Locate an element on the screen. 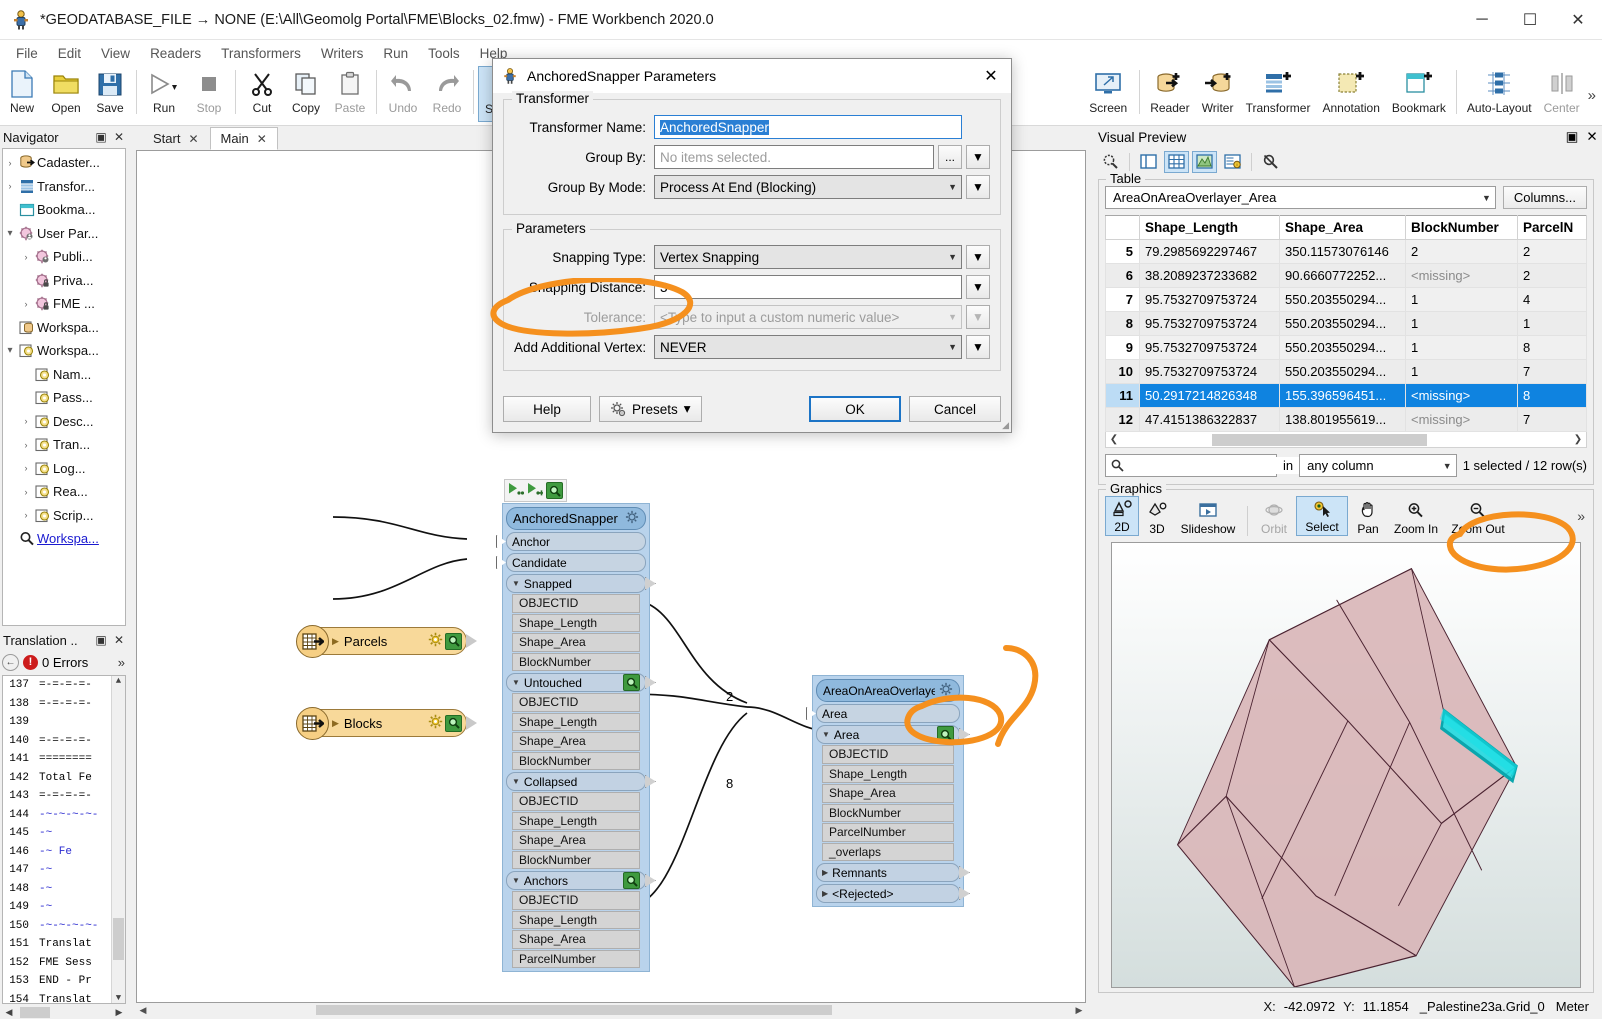 The width and height of the screenshot is (1602, 1019). log-overflow-button: » is located at coordinates (123, 662).